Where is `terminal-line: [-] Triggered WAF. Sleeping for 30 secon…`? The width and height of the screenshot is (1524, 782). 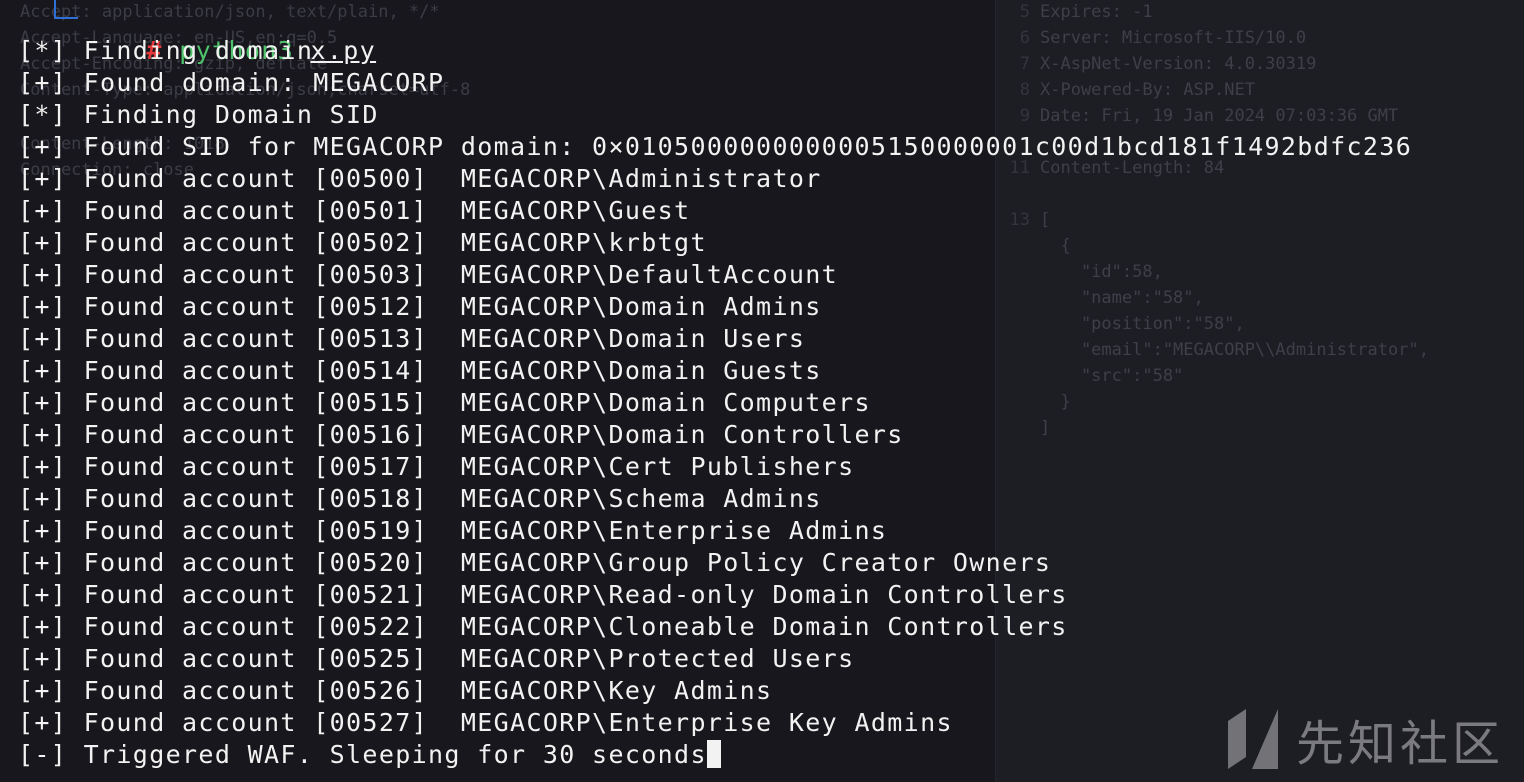 terminal-line: [-] Triggered WAF. Sleeping for 30 secon… is located at coordinates (362, 754).